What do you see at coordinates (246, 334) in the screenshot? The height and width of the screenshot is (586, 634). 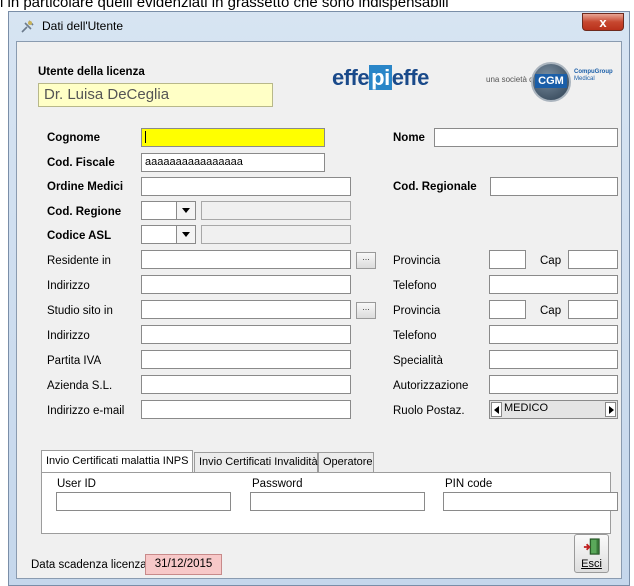 I see `indirizzo-studio-input` at bounding box center [246, 334].